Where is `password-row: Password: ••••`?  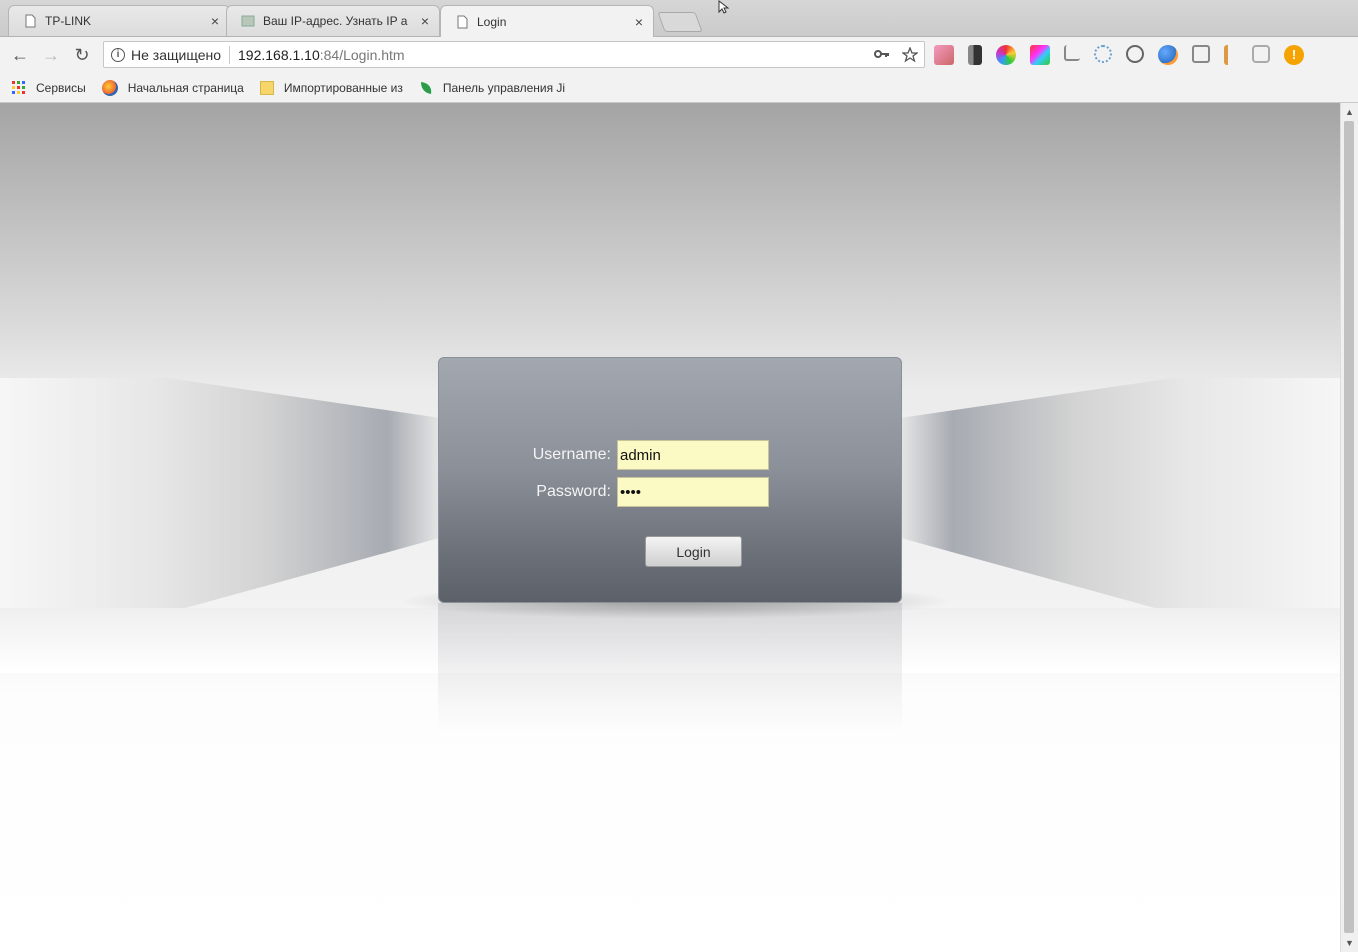
password-row: Password: •••• is located at coordinates (670, 492).